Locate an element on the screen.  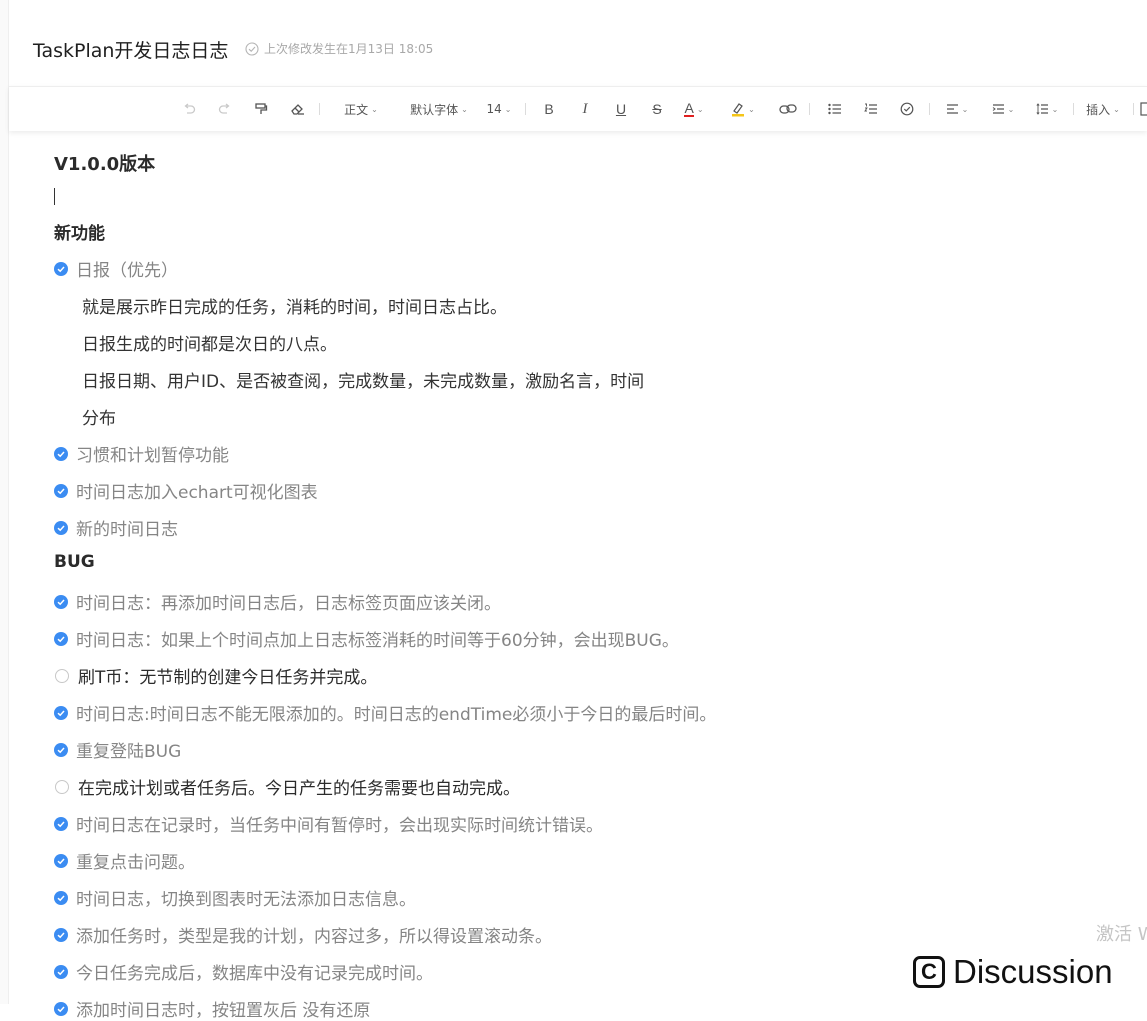
format-painter-button is located at coordinates (261, 109).